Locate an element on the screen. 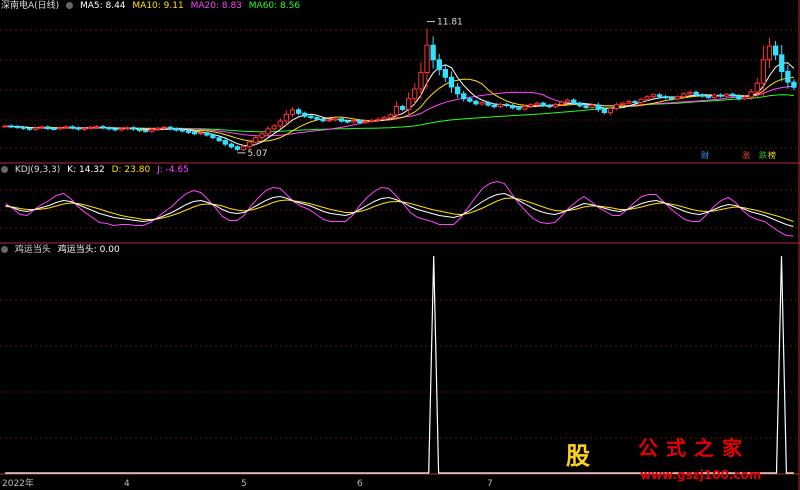  badge-zhang: 涨 is located at coordinates (746, 156).